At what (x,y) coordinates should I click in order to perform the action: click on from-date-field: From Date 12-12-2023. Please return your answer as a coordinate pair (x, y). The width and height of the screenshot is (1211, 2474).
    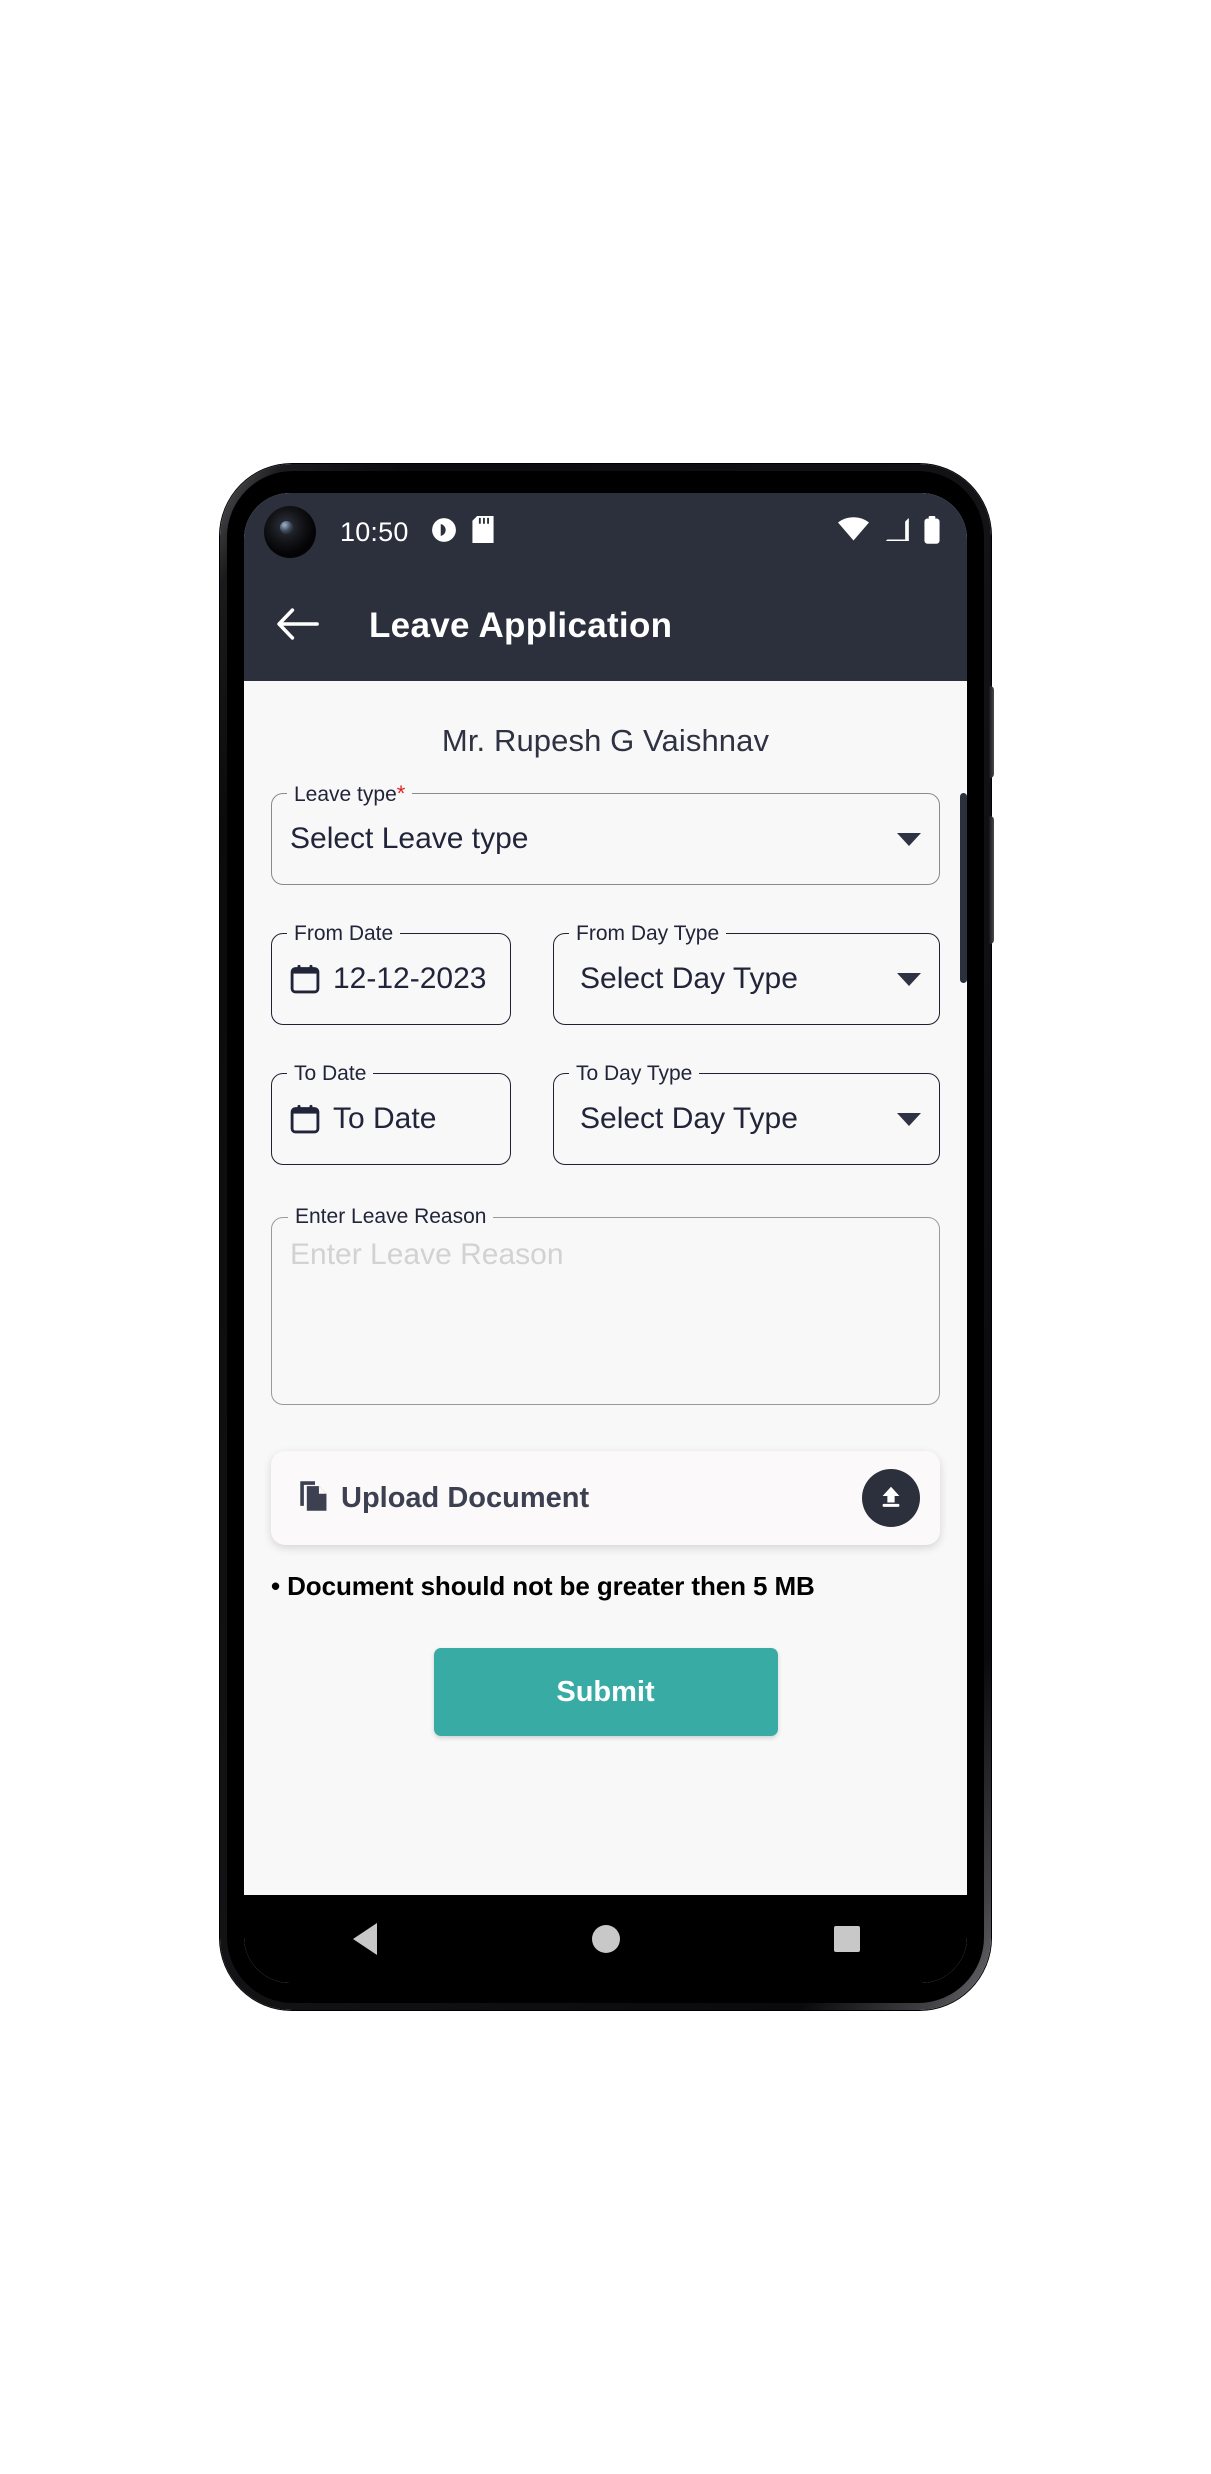
    Looking at the image, I should click on (391, 973).